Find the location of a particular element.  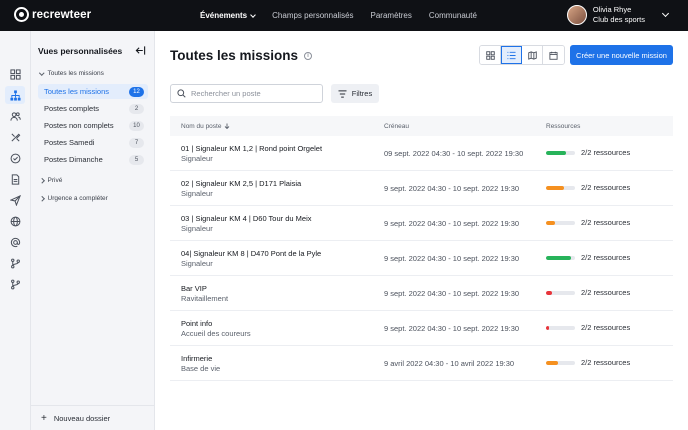

grid-view-button is located at coordinates (490, 55).